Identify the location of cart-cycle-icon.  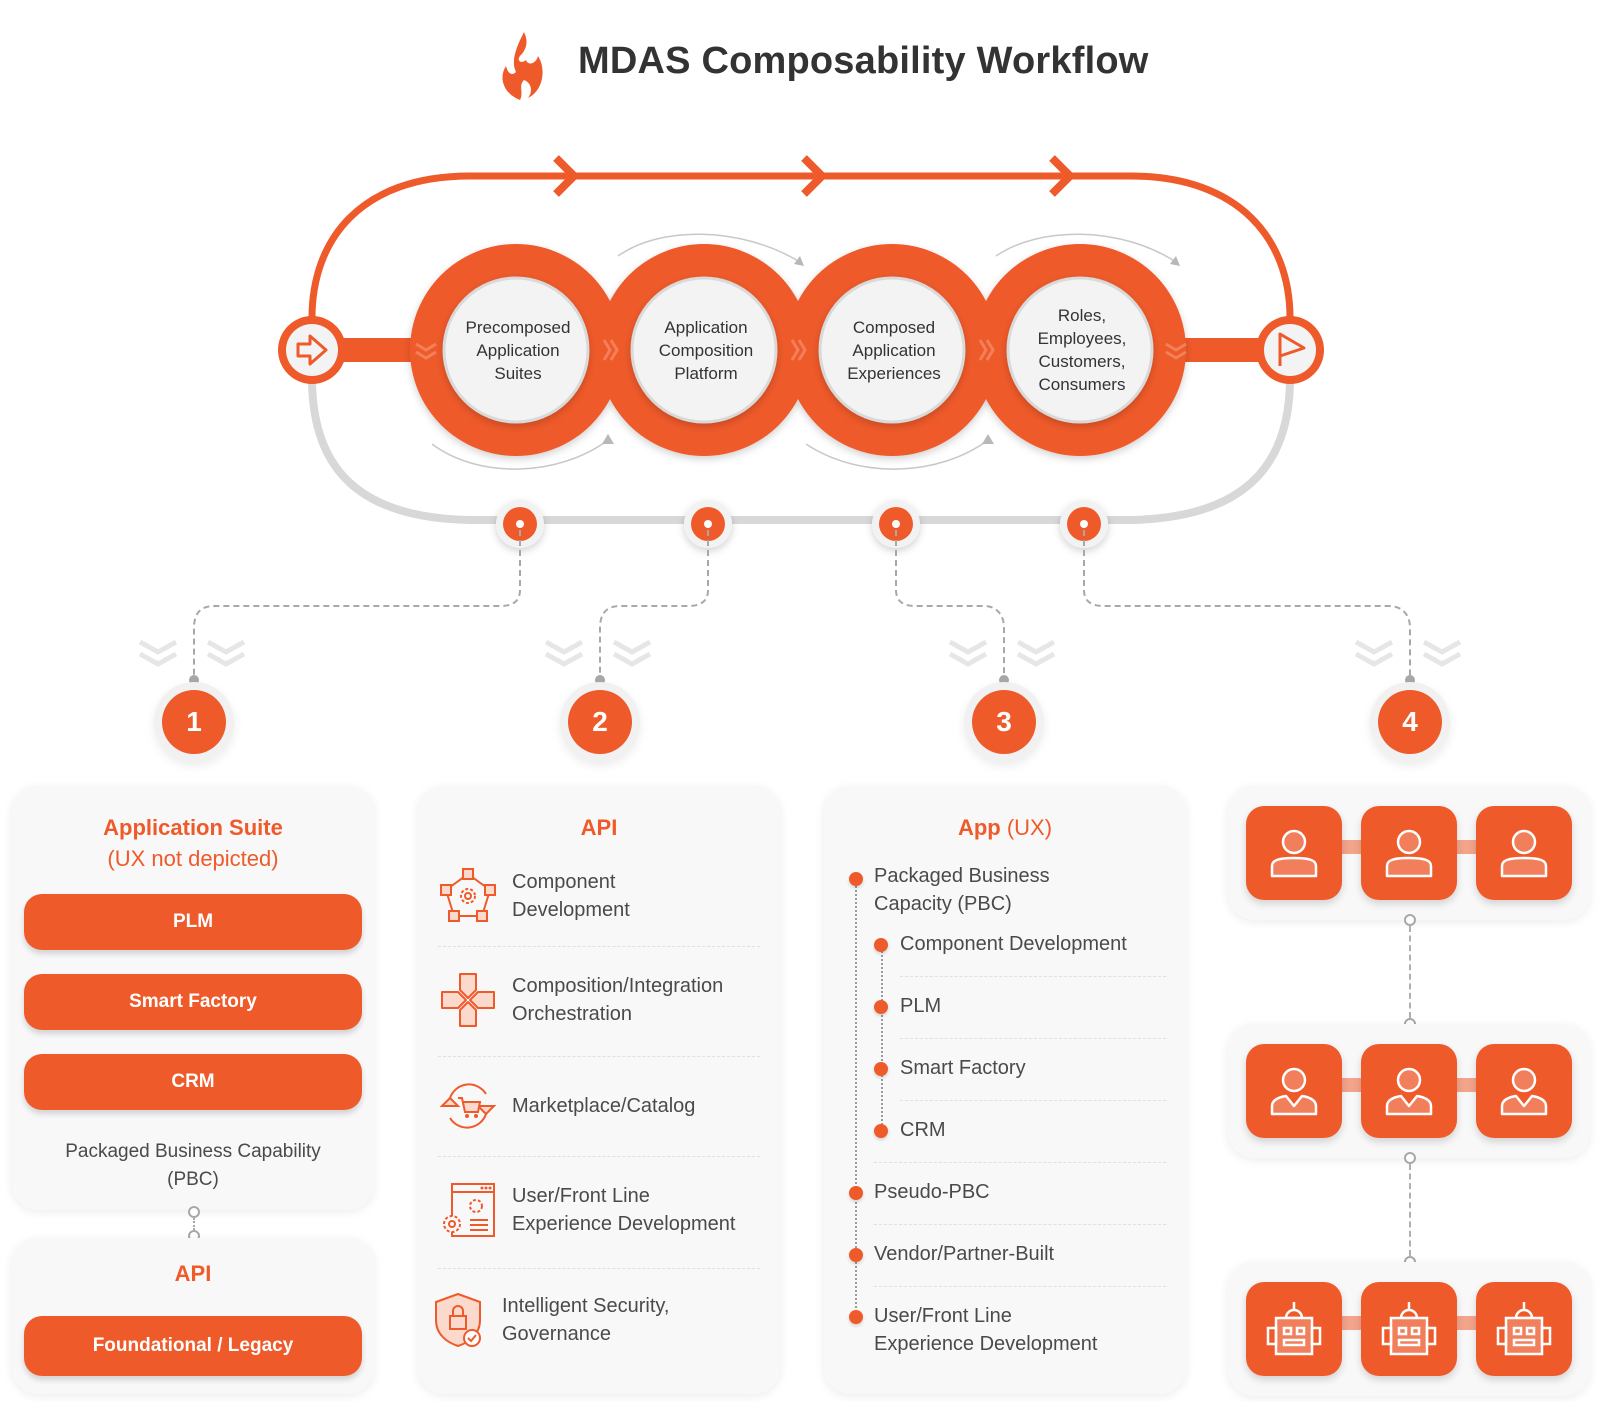
(468, 1106).